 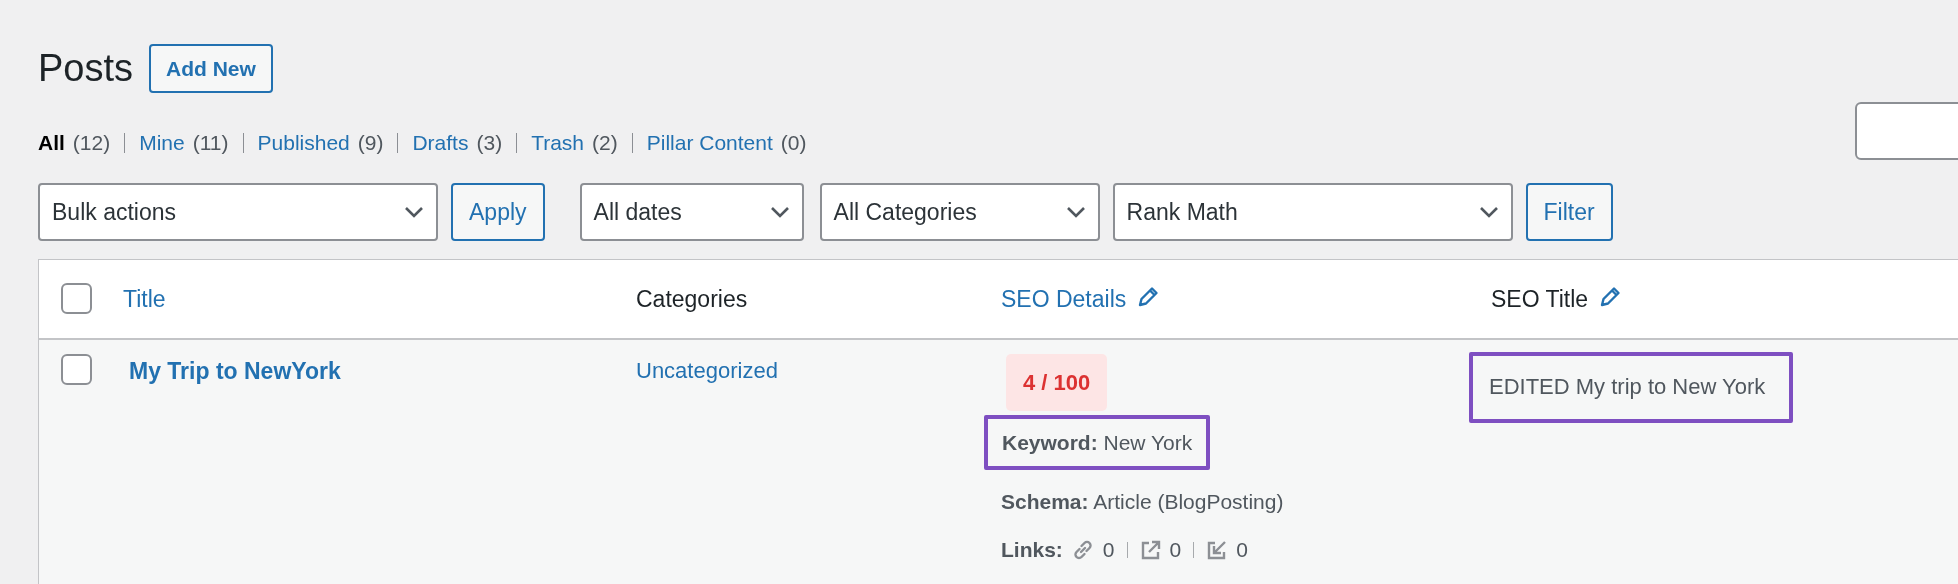 What do you see at coordinates (1081, 298) in the screenshot?
I see `column-header: SEO Details` at bounding box center [1081, 298].